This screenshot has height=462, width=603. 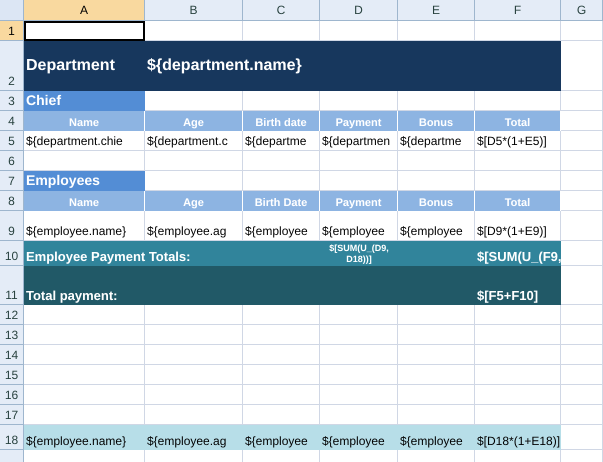 What do you see at coordinates (12, 31) in the screenshot?
I see `row-header: 1` at bounding box center [12, 31].